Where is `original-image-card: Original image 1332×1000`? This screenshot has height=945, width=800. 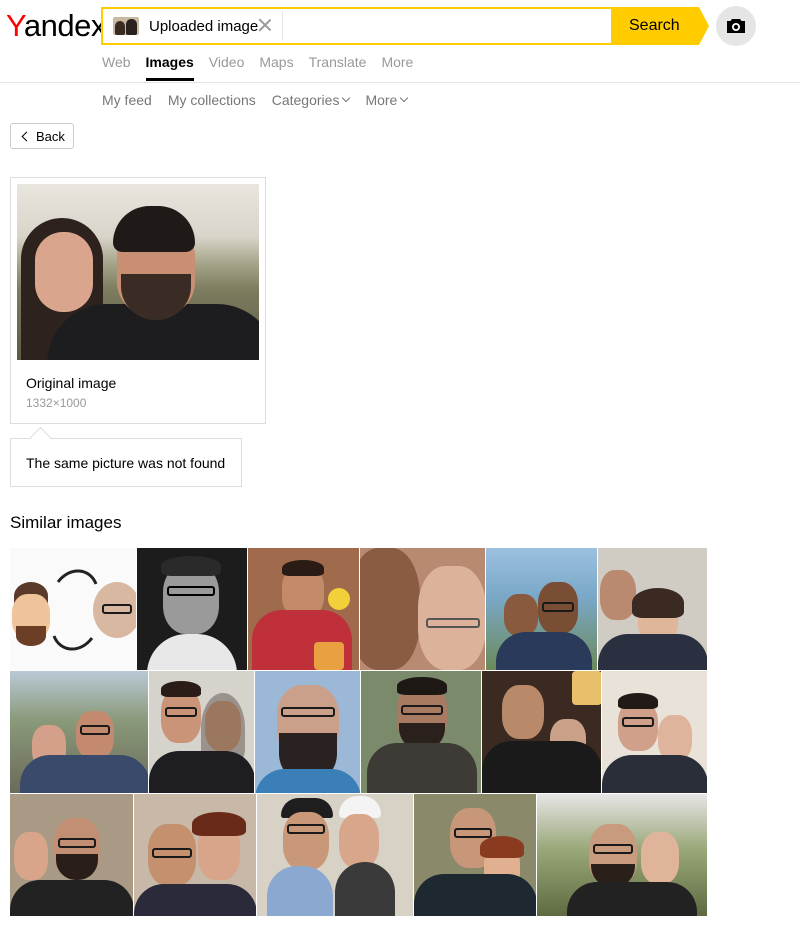
original-image-card: Original image 1332×1000 is located at coordinates (138, 300).